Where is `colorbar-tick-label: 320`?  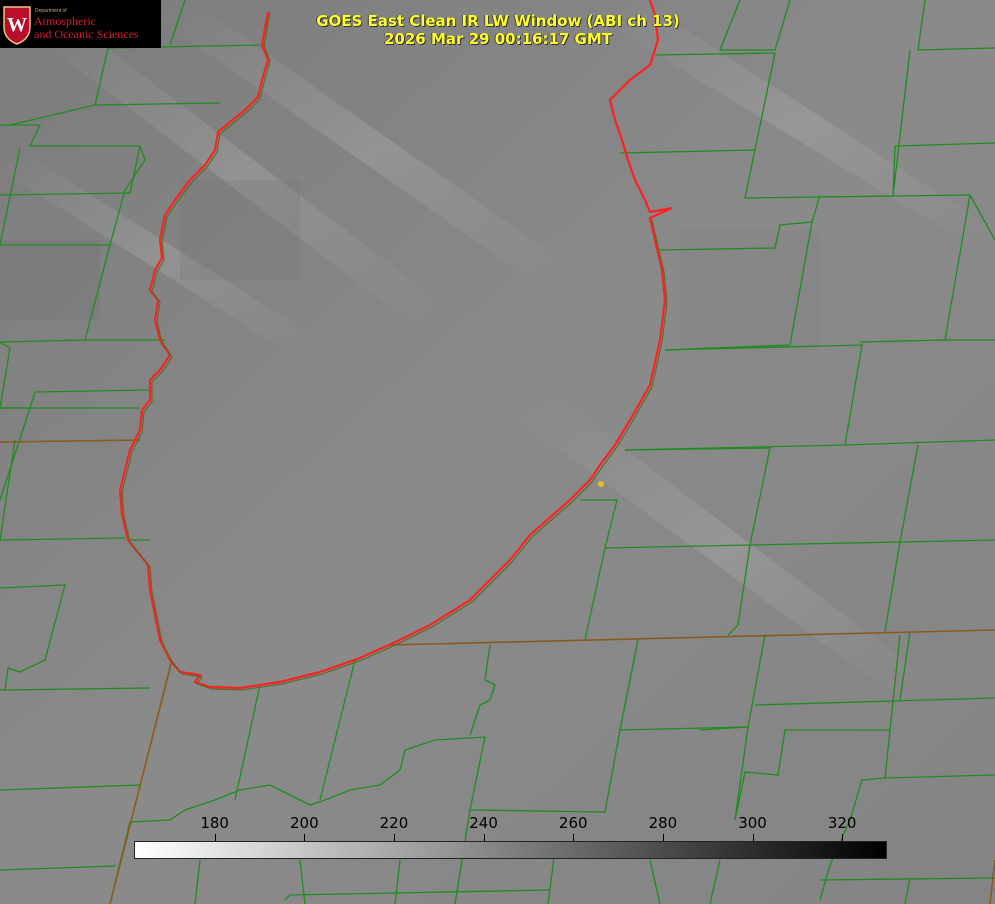
colorbar-tick-label: 320 is located at coordinates (842, 823).